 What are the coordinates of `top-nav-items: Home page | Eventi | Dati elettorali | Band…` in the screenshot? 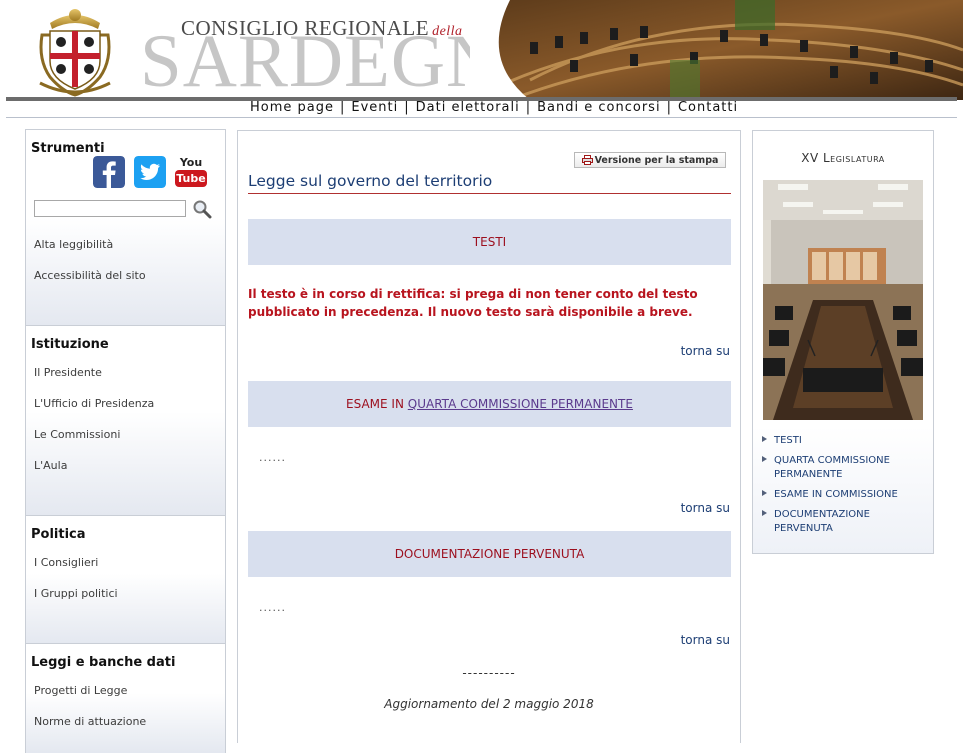 It's located at (494, 108).